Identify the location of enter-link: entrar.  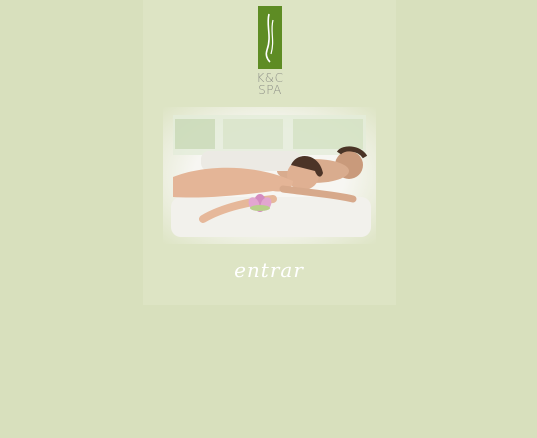
(269, 270).